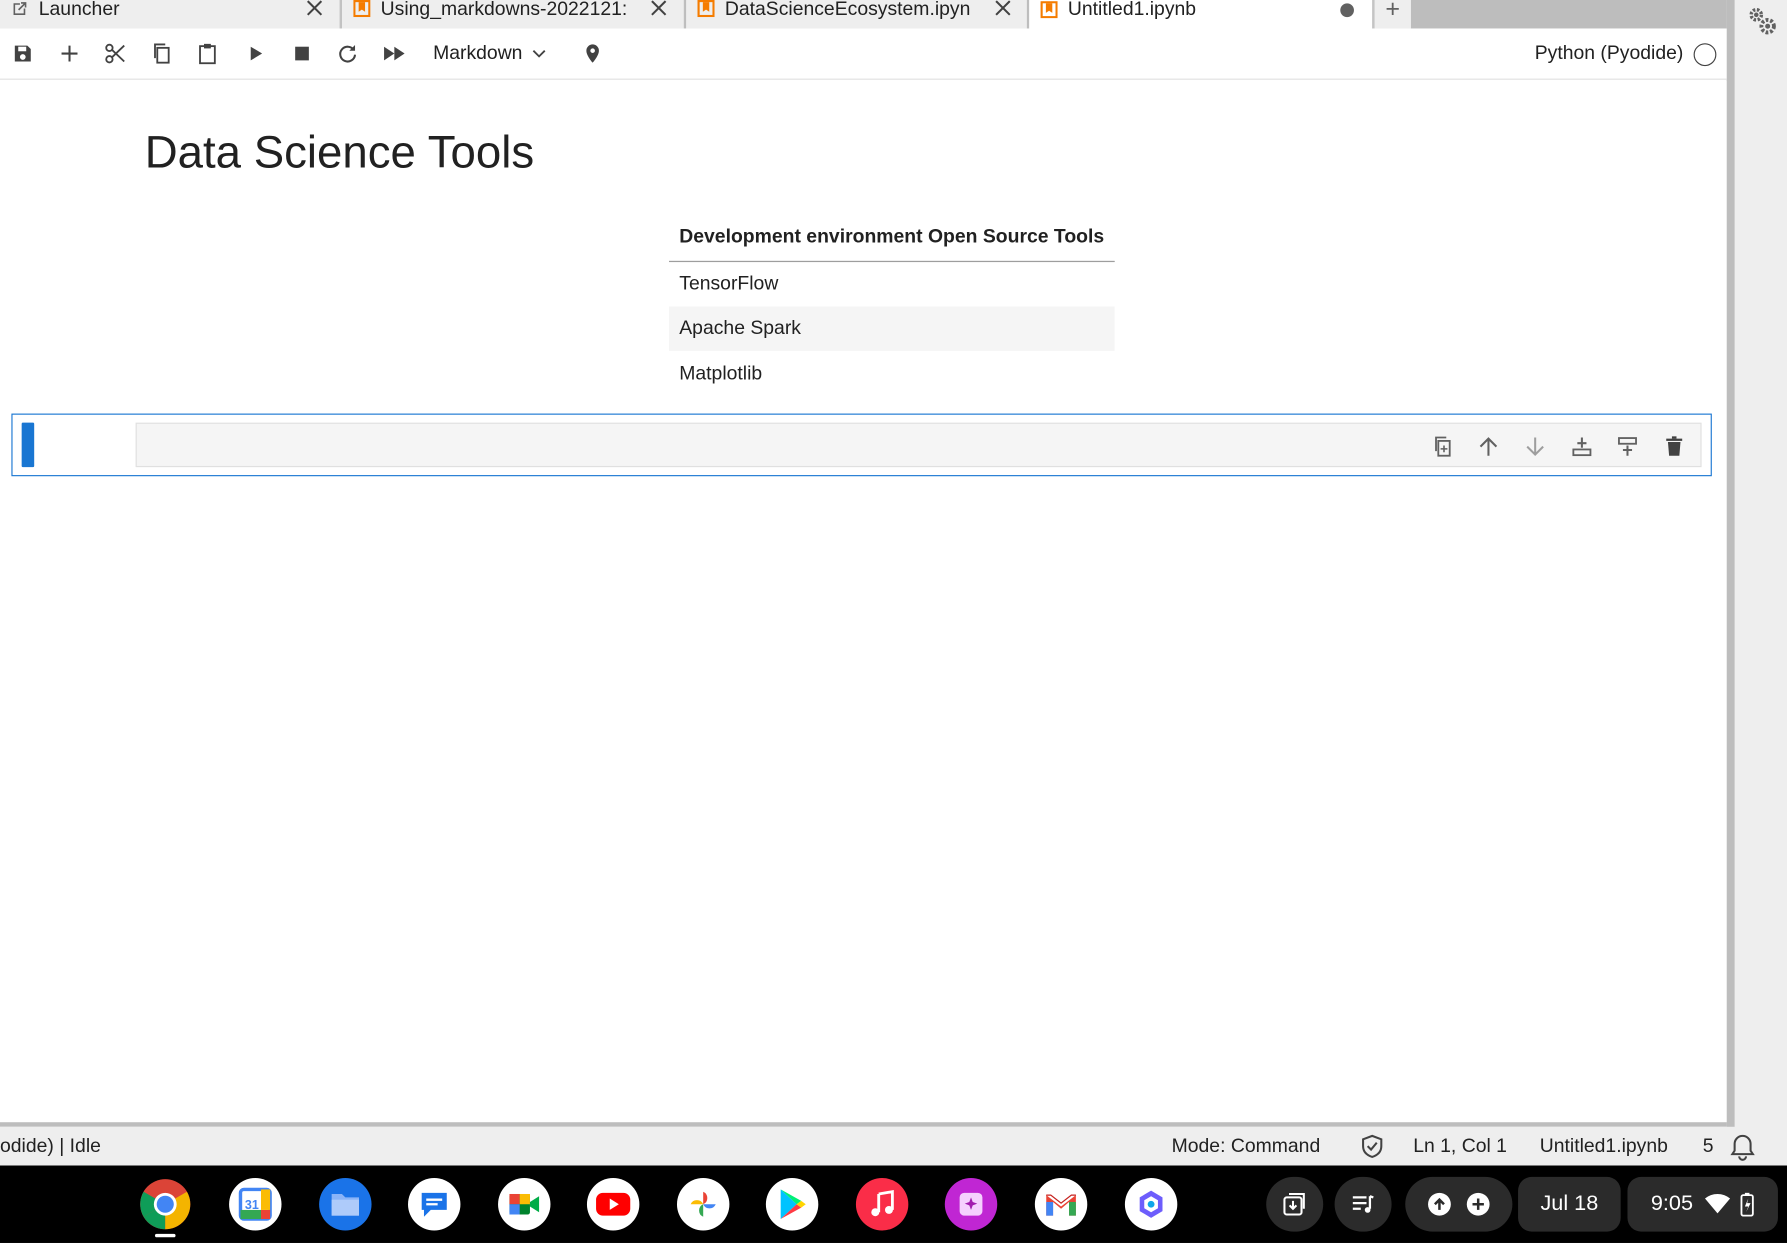 This screenshot has height=1243, width=1787. What do you see at coordinates (394, 53) in the screenshot?
I see `fast-forward-icon` at bounding box center [394, 53].